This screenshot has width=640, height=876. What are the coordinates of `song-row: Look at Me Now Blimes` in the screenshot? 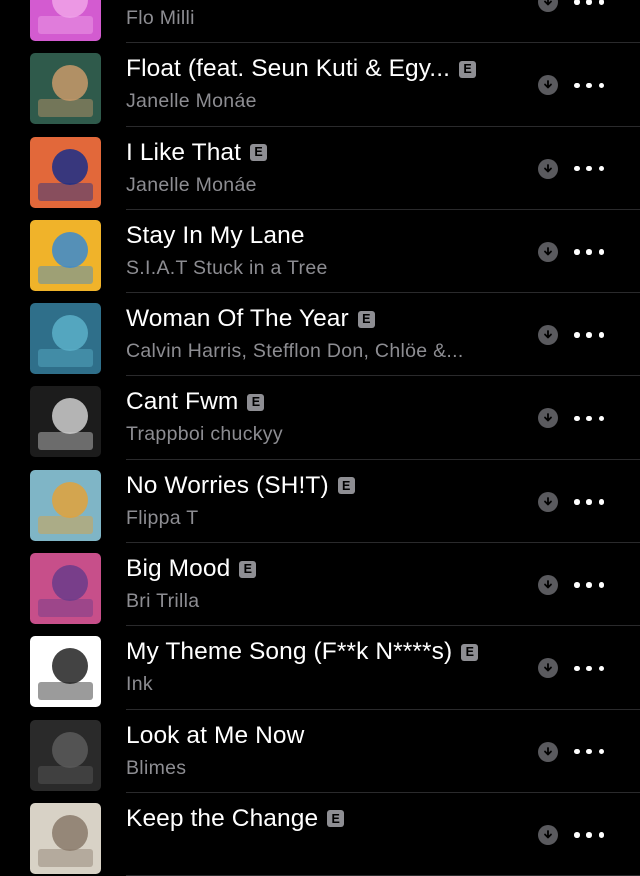 It's located at (320, 751).